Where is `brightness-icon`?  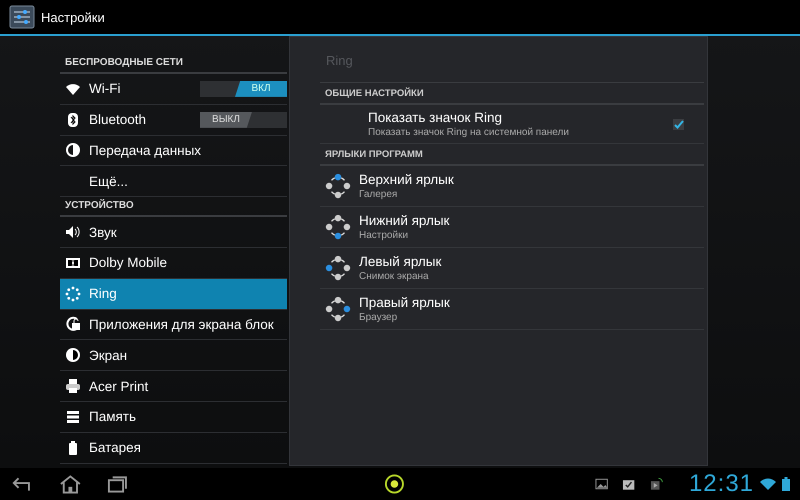 brightness-icon is located at coordinates (73, 355).